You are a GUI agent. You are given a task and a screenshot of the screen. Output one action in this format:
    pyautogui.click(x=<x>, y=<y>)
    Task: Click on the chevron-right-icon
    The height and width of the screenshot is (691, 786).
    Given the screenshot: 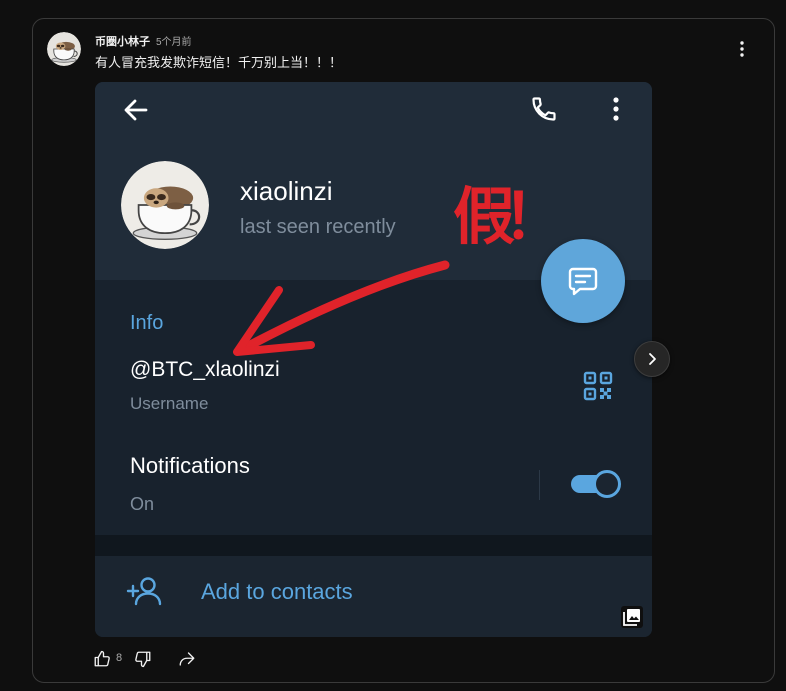 What is the action you would take?
    pyautogui.click(x=652, y=359)
    